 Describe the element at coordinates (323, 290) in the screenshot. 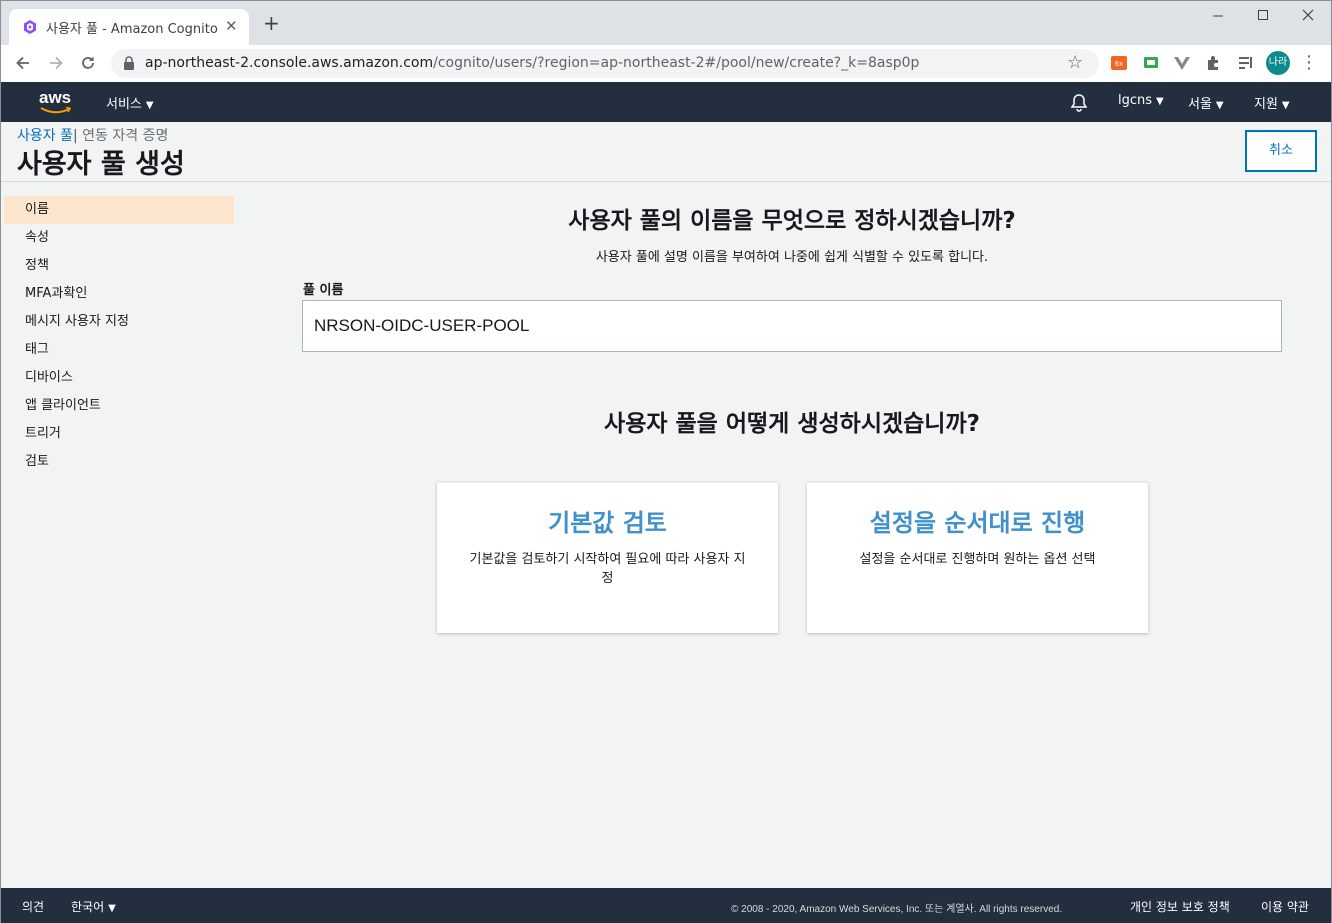

I see `pool-name-label: 풀 이름` at that location.